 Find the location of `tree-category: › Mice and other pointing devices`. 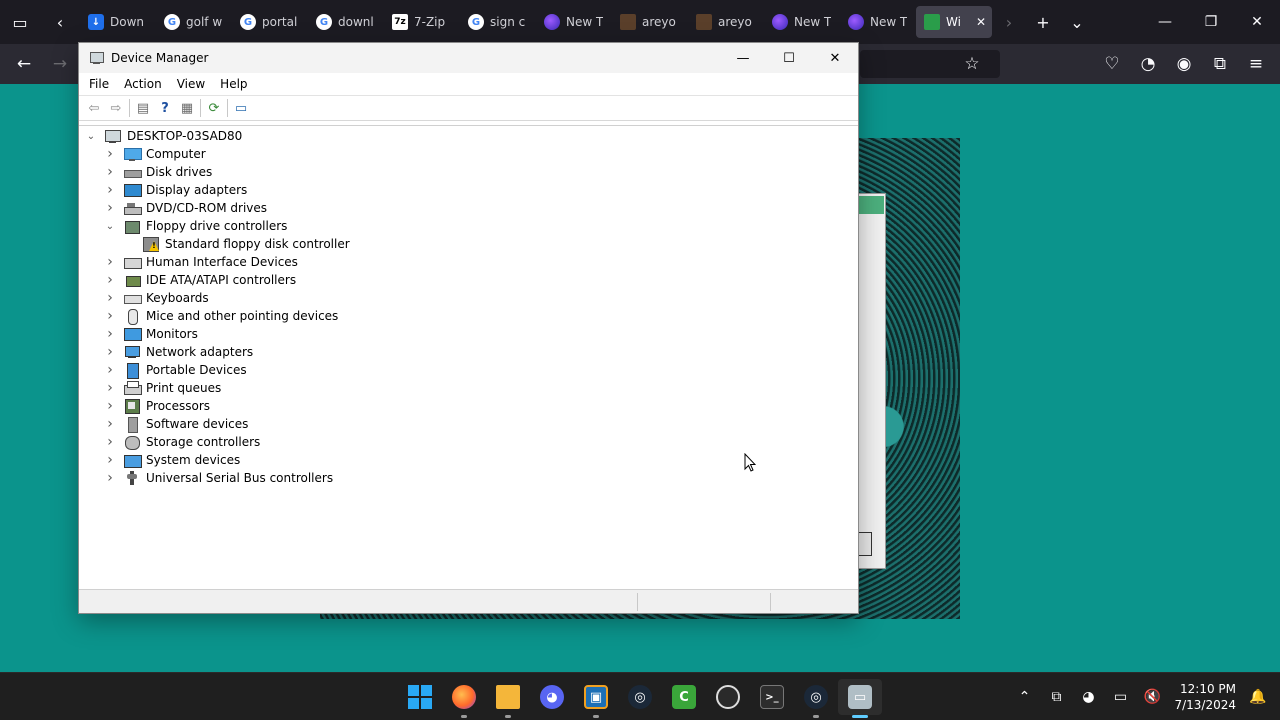

tree-category: › Mice and other pointing devices is located at coordinates (221, 316).